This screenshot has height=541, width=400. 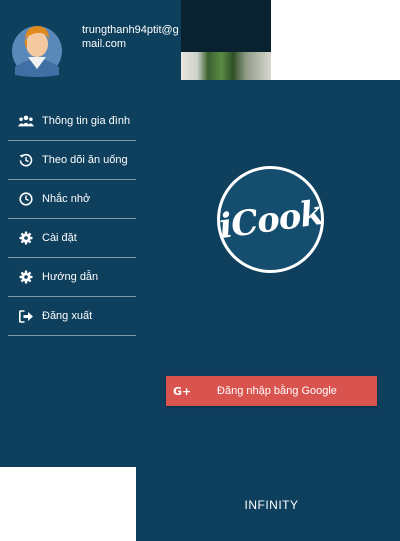 I want to click on menu-label: Đăng xuất, so click(x=67, y=316).